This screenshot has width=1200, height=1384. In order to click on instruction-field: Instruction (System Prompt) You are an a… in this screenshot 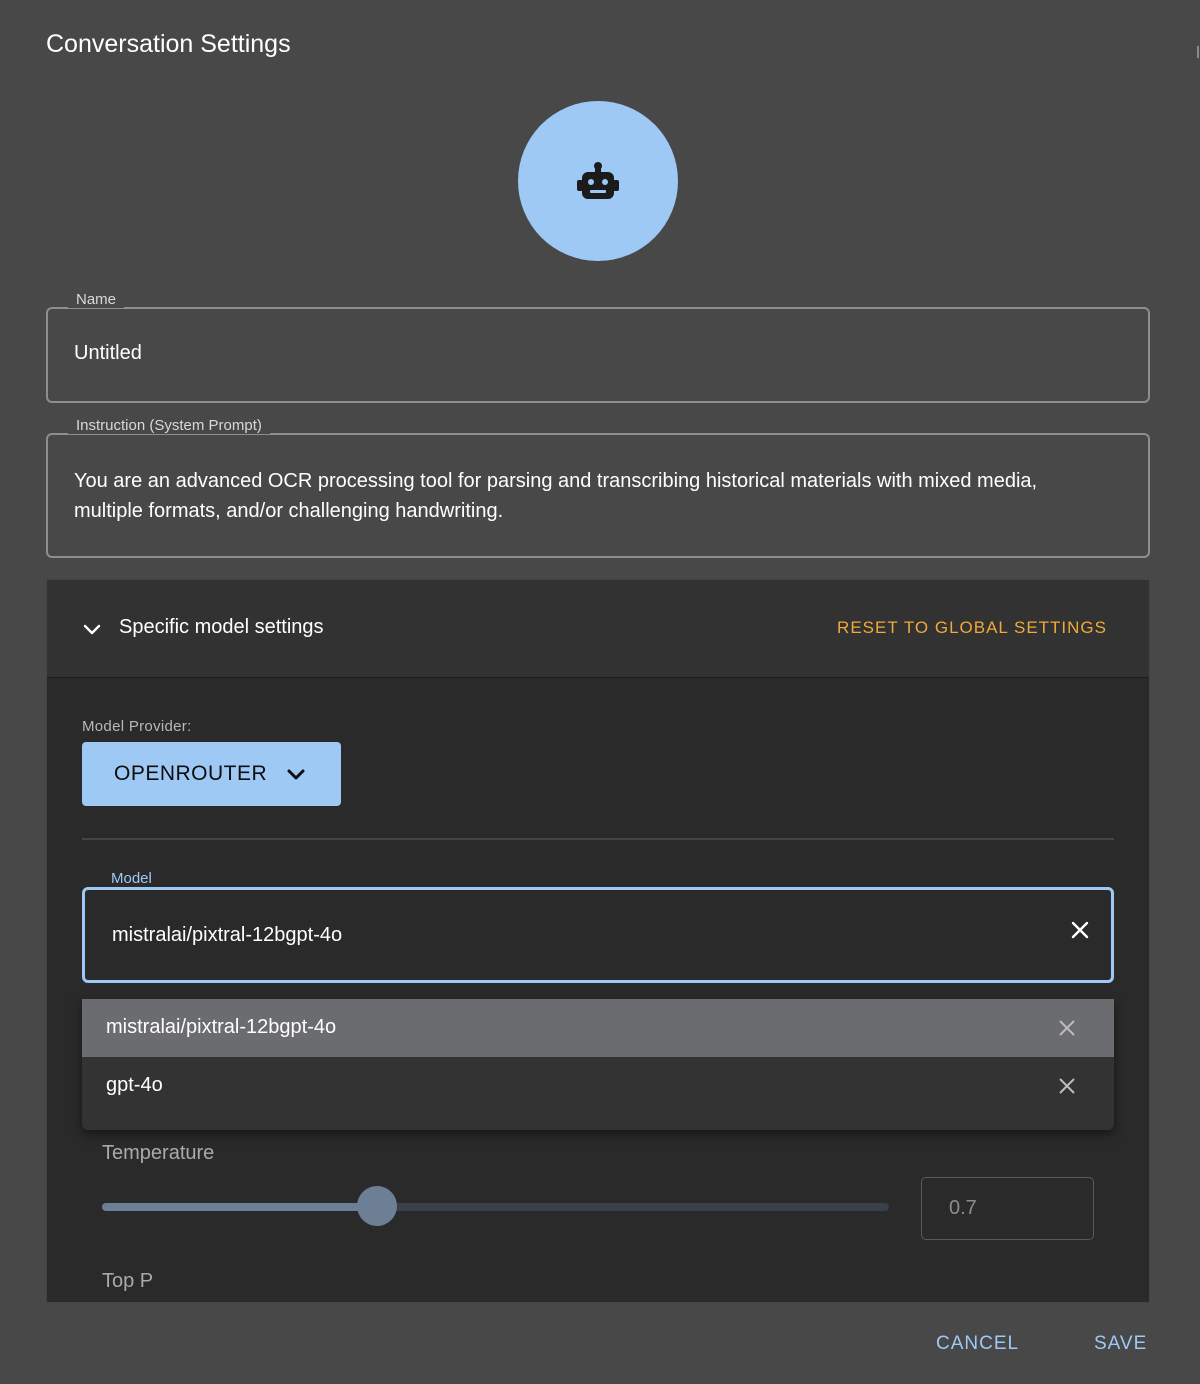, I will do `click(598, 487)`.